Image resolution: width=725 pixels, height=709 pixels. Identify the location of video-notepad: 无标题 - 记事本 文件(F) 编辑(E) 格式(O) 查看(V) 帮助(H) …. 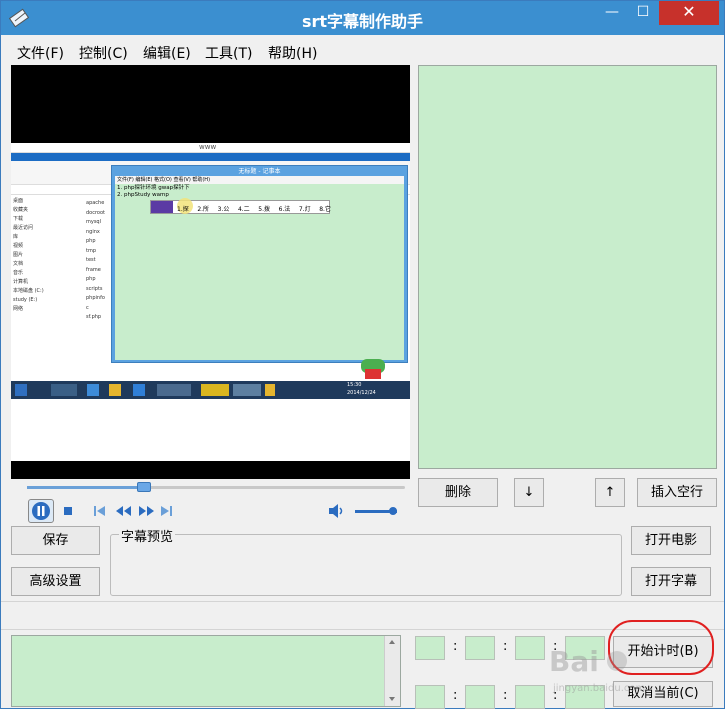
(259, 264).